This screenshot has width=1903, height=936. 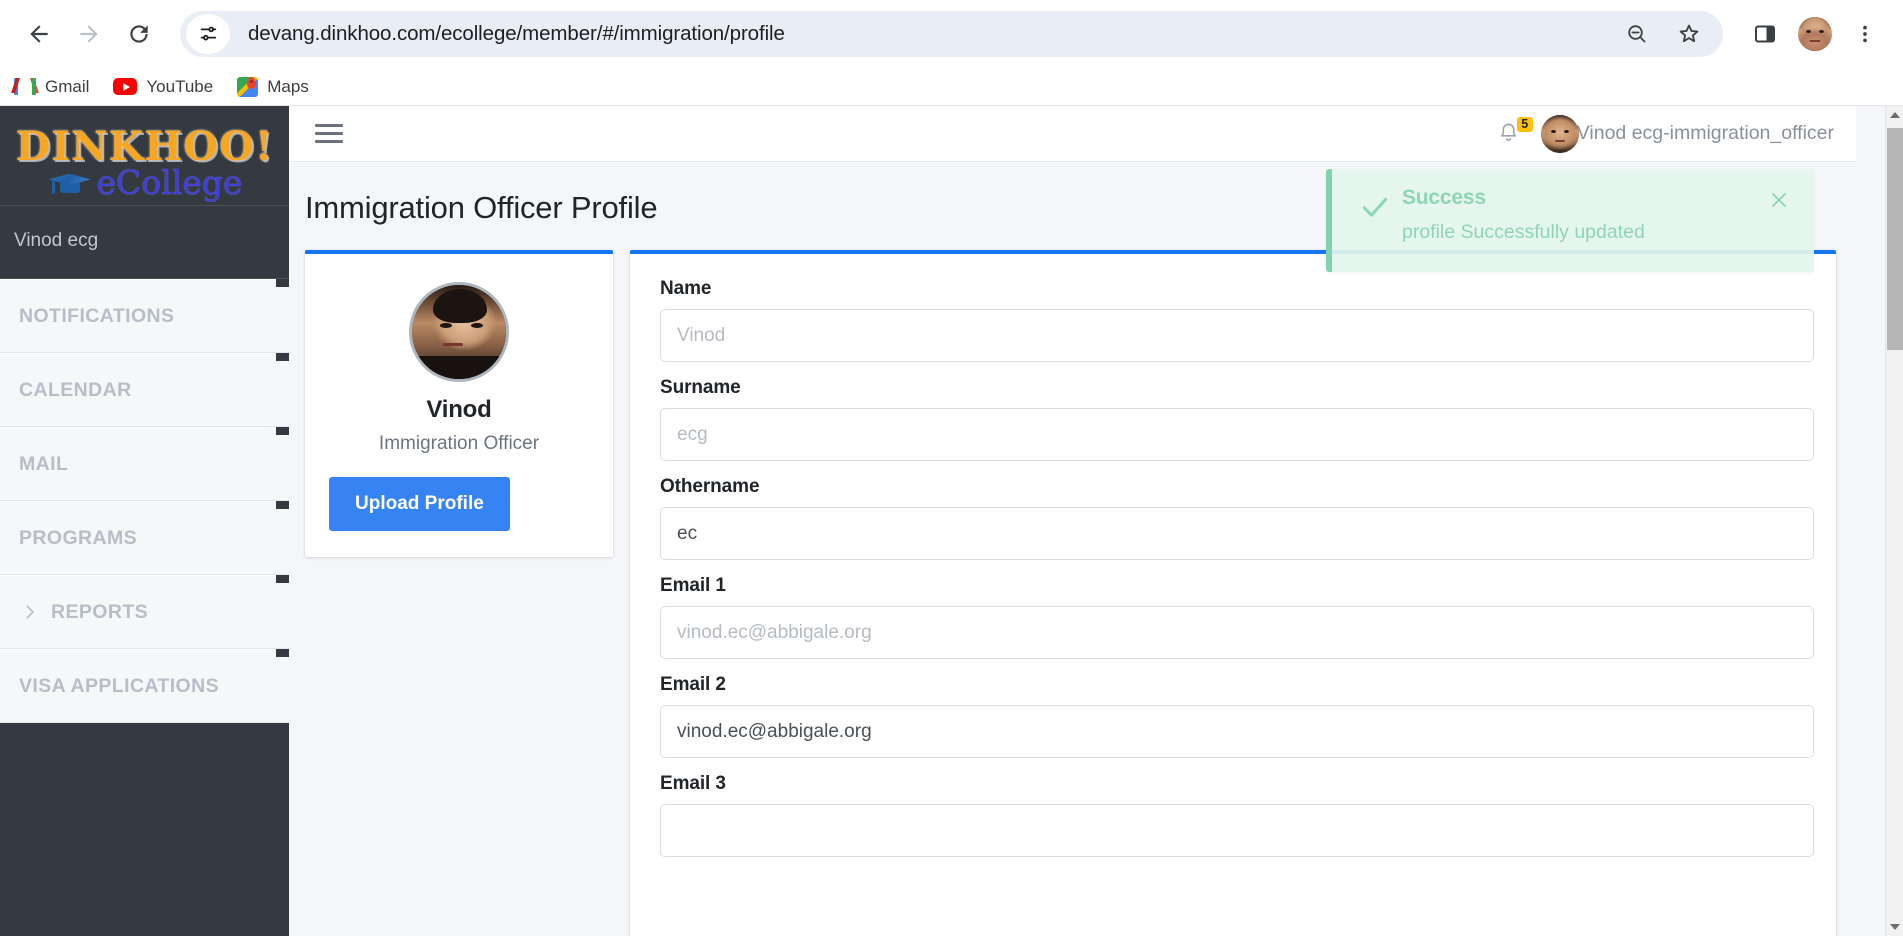 What do you see at coordinates (1524, 124) in the screenshot?
I see `notification-count-badge: 5` at bounding box center [1524, 124].